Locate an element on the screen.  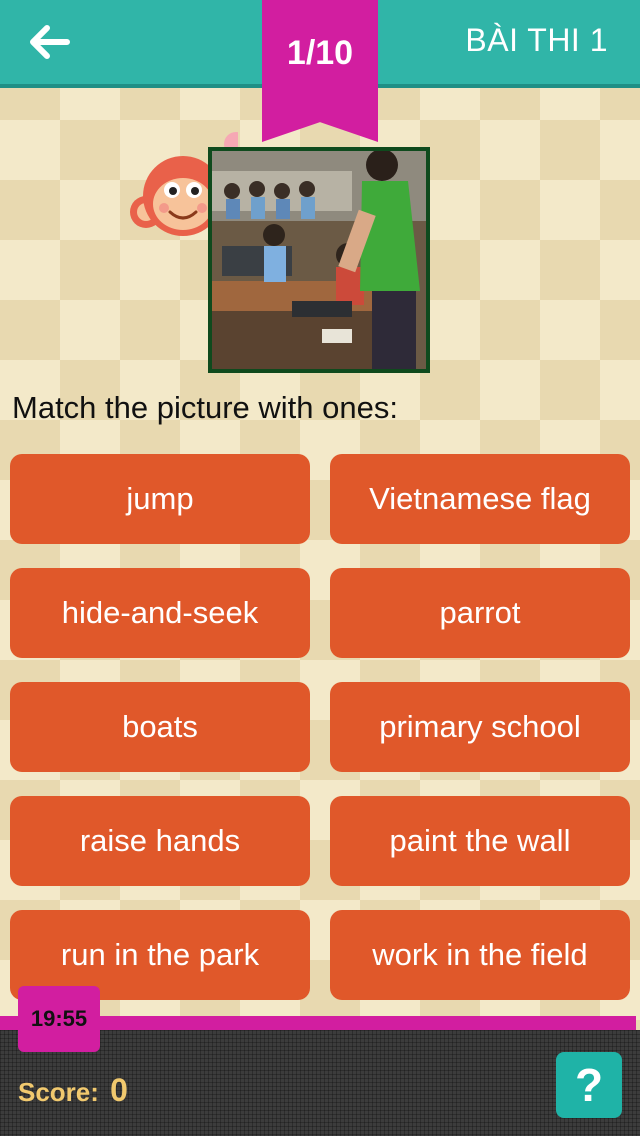
classroom-photo is located at coordinates (319, 260).